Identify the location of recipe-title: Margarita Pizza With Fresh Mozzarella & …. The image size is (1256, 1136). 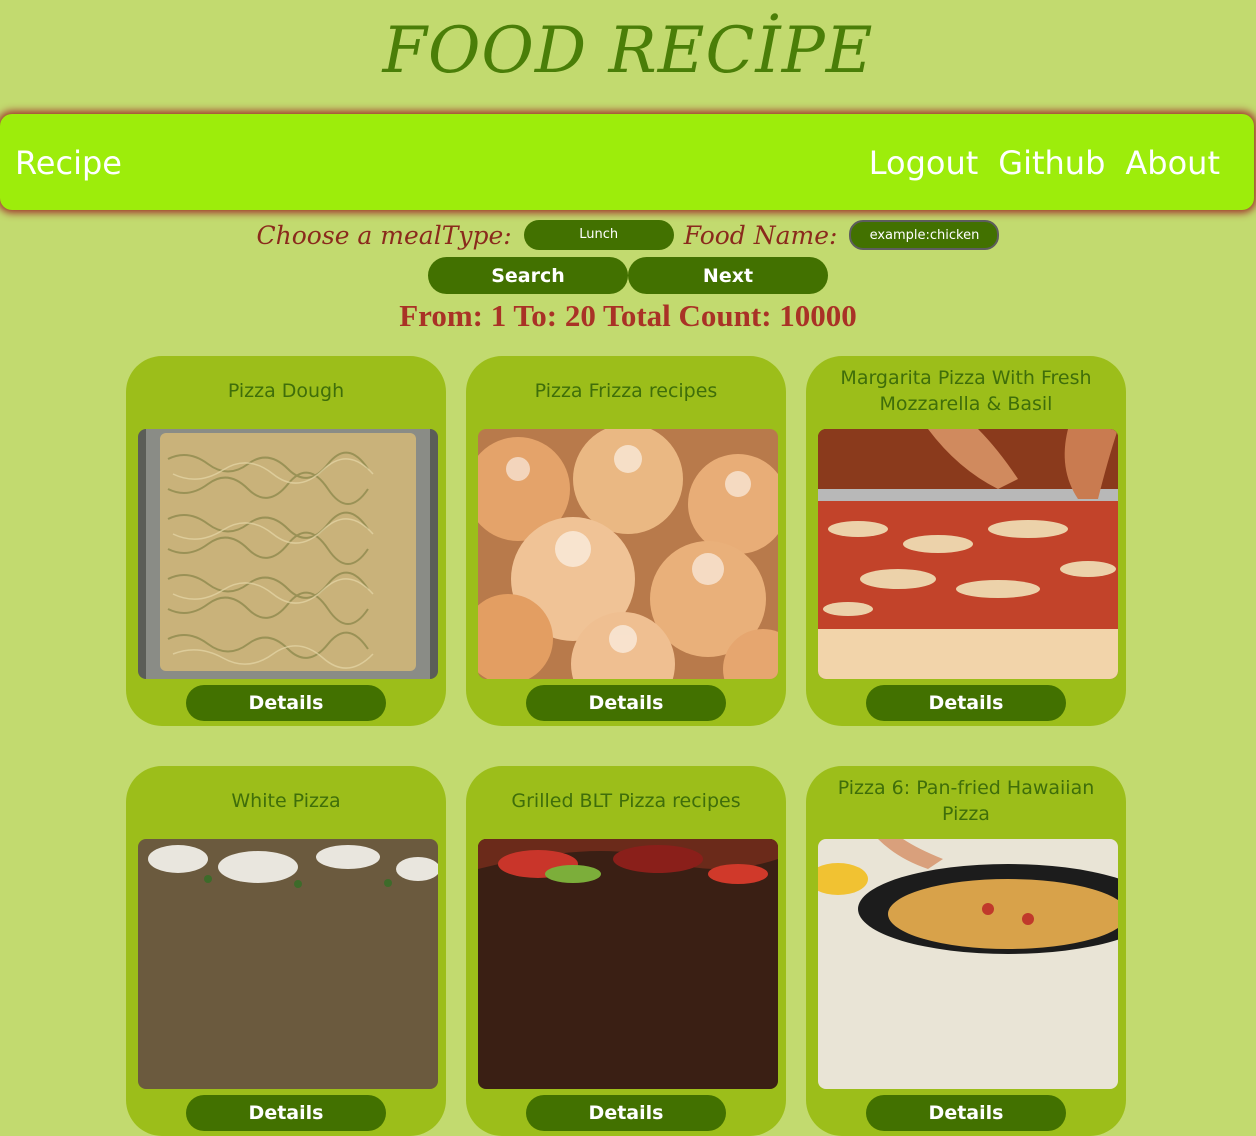
(966, 391).